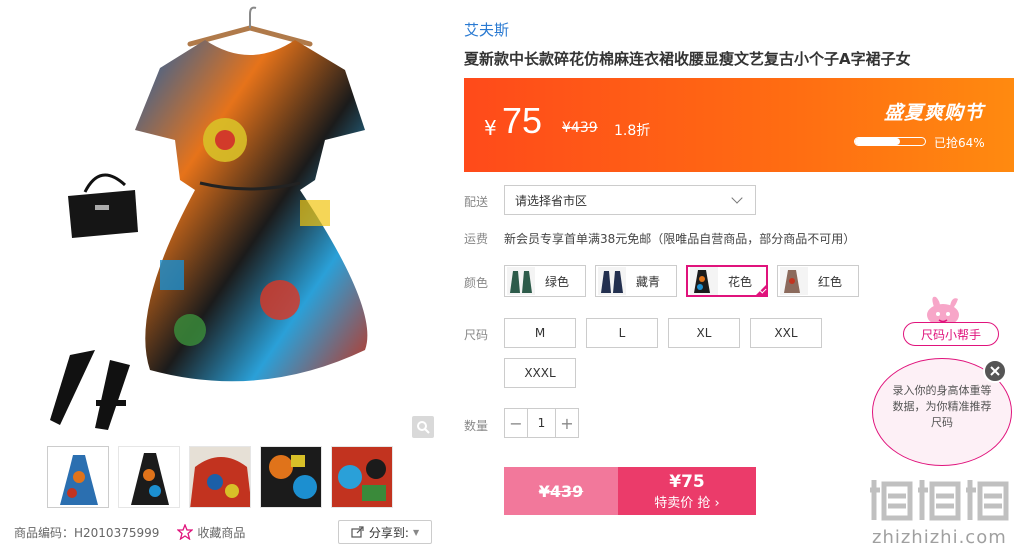 The image size is (1021, 557). I want to click on magnifier-icon, so click(423, 427).